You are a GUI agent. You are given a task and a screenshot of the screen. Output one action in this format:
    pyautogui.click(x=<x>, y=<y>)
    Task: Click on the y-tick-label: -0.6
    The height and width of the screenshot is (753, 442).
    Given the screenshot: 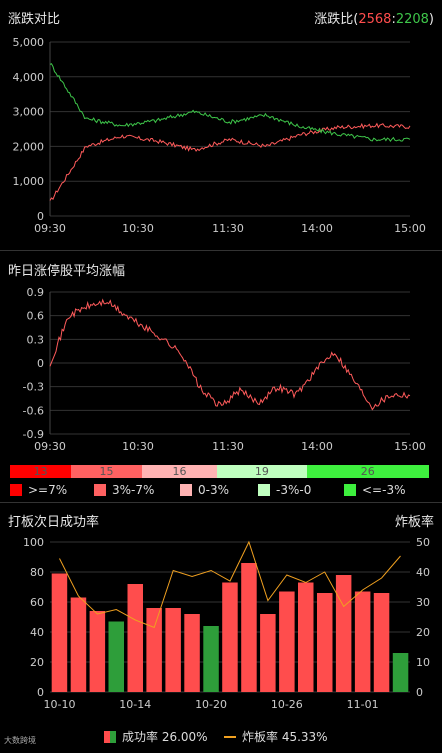 What is the action you would take?
    pyautogui.click(x=33, y=410)
    